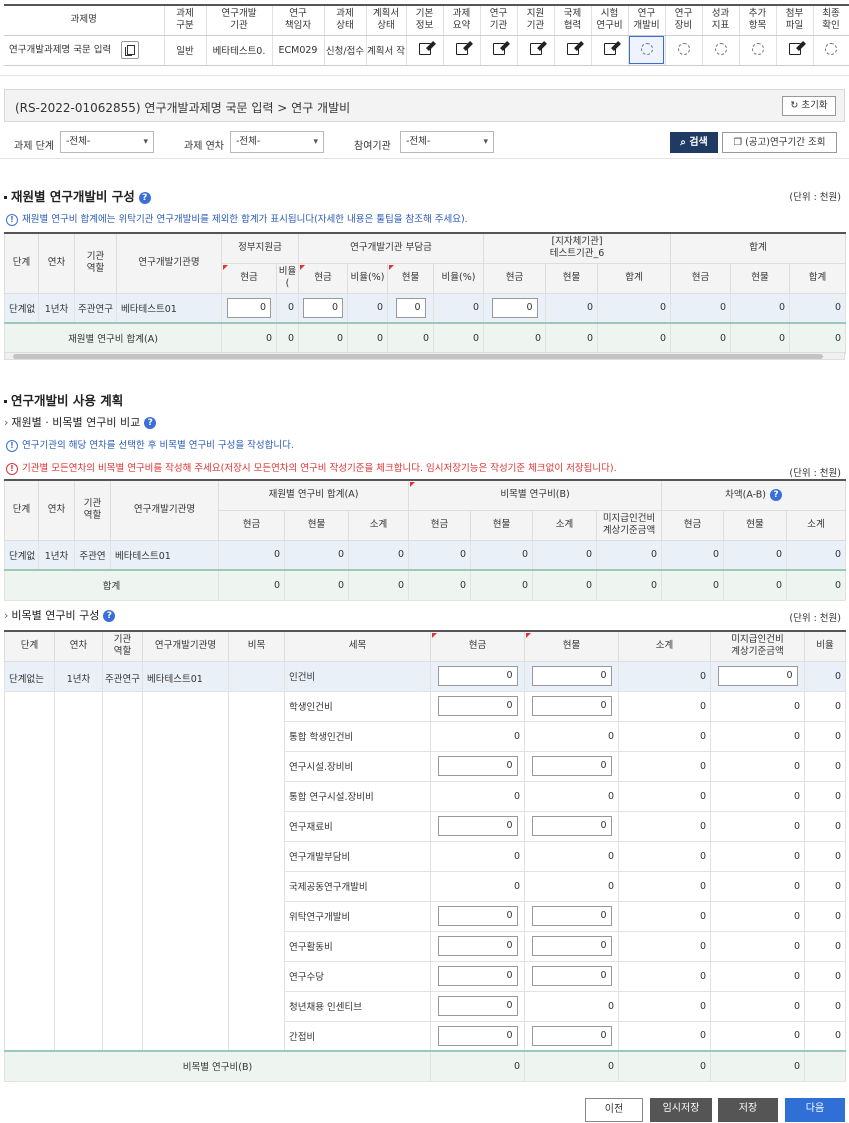 Image resolution: width=849 pixels, height=1123 pixels. I want to click on col-org-burden: 연구개발기관 부담금, so click(391, 248).